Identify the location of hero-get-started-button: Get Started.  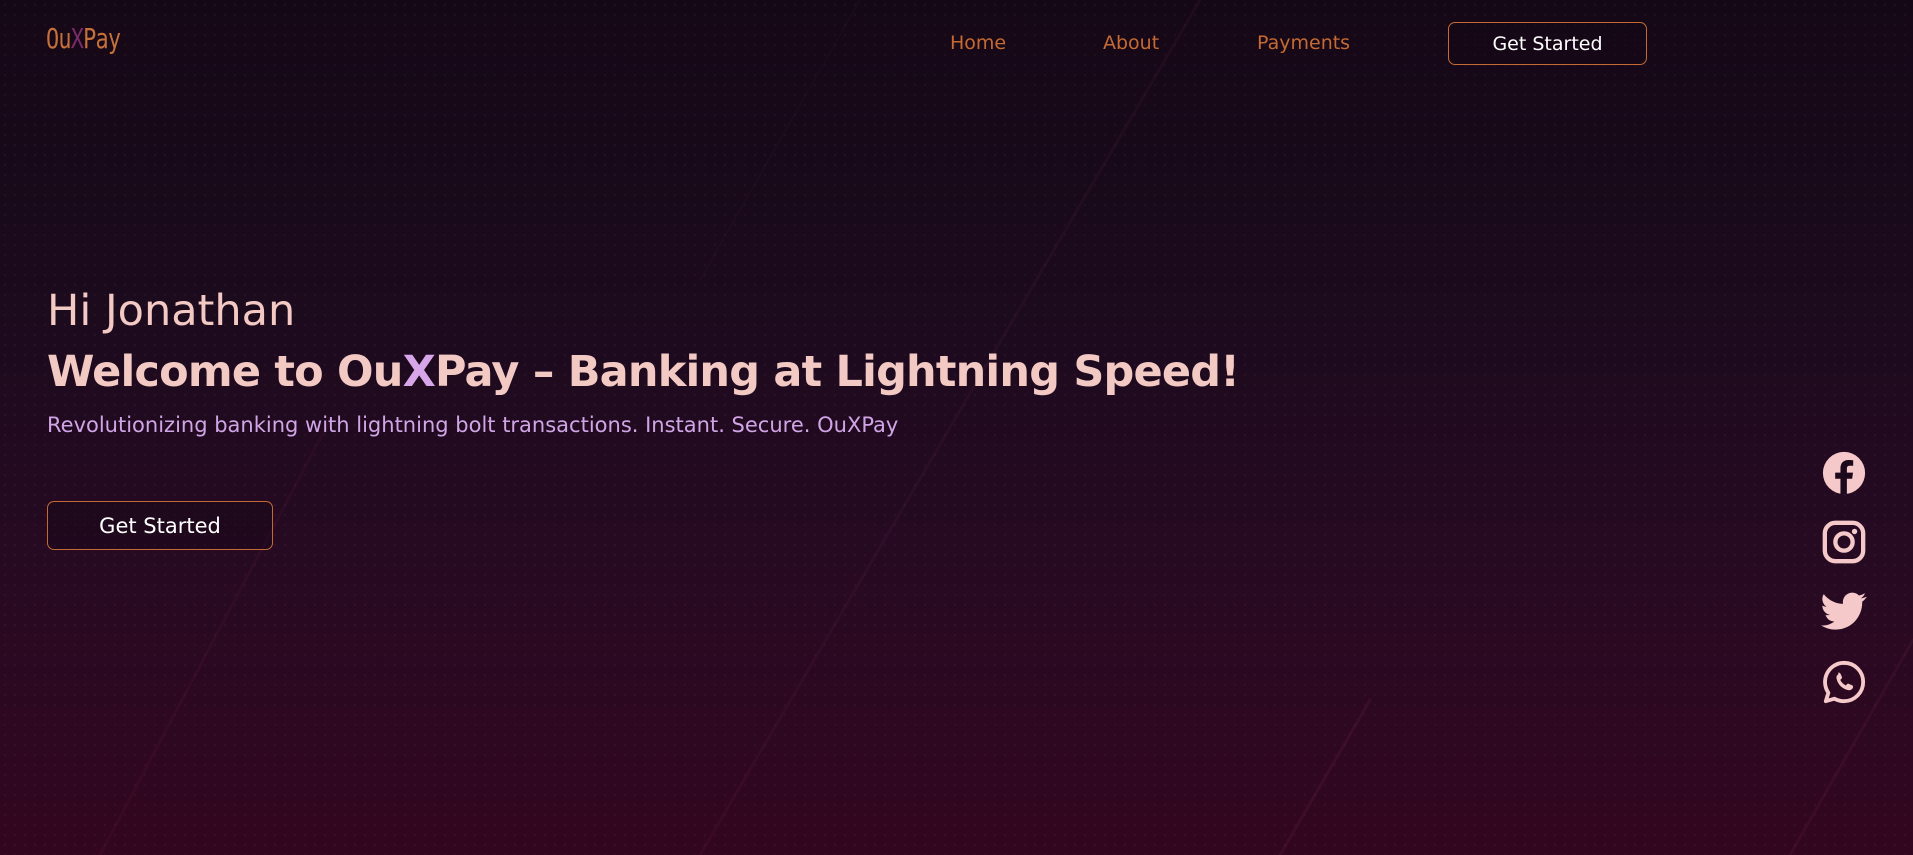
(160, 525).